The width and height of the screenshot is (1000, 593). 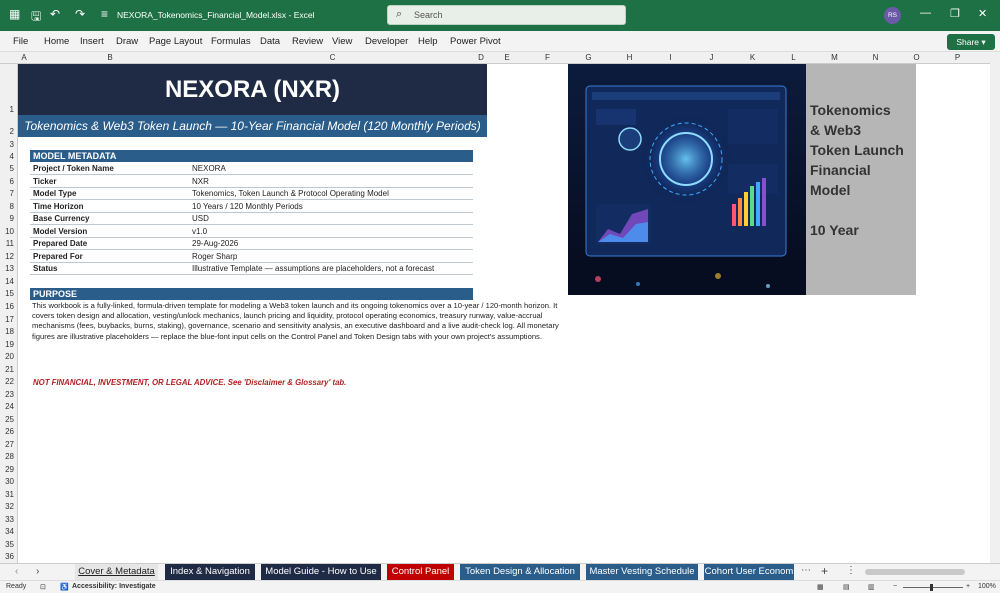 What do you see at coordinates (55, 14) in the screenshot?
I see `undo-icon: ↶` at bounding box center [55, 14].